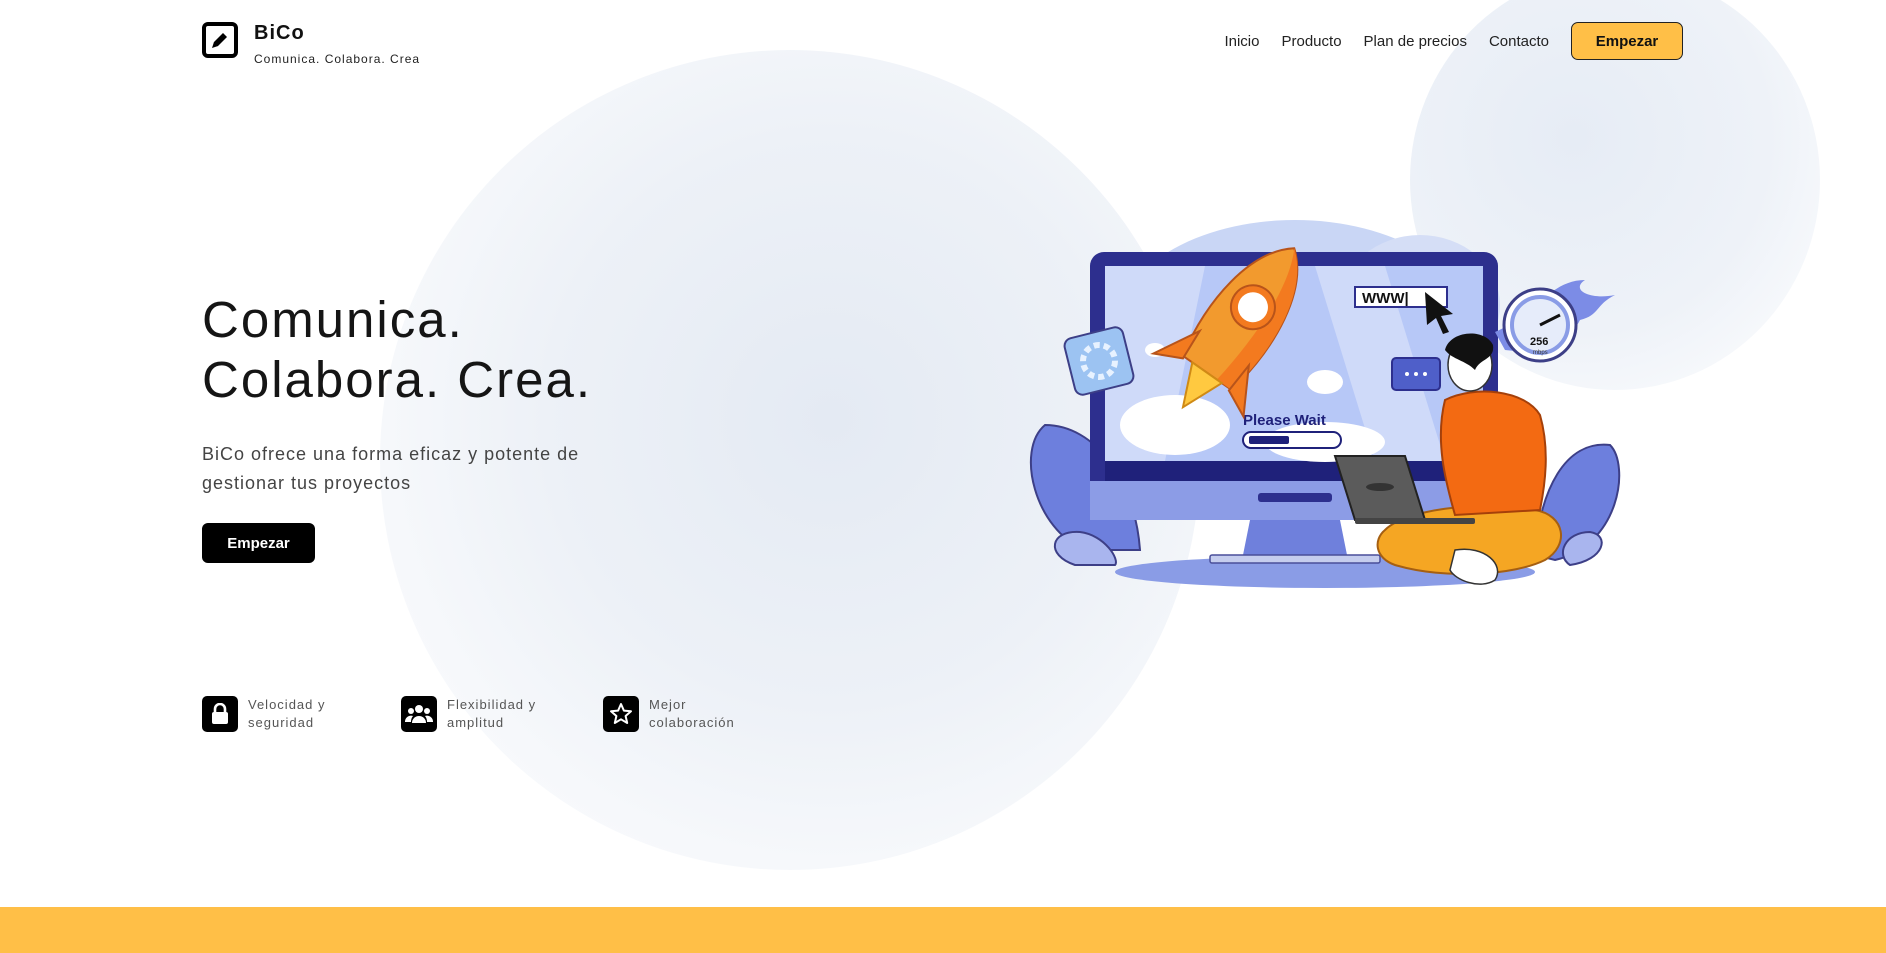 The width and height of the screenshot is (1886, 953). Describe the element at coordinates (1385, 298) in the screenshot. I see `url-text: WWW|` at that location.